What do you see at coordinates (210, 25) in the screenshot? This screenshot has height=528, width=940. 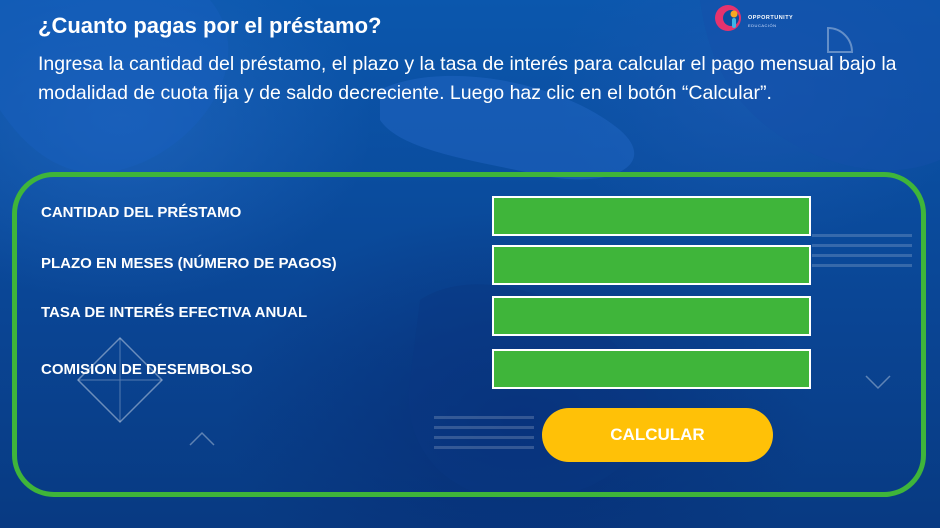 I see `page-title: ¿Cuanto pagas por el préstamo?` at bounding box center [210, 25].